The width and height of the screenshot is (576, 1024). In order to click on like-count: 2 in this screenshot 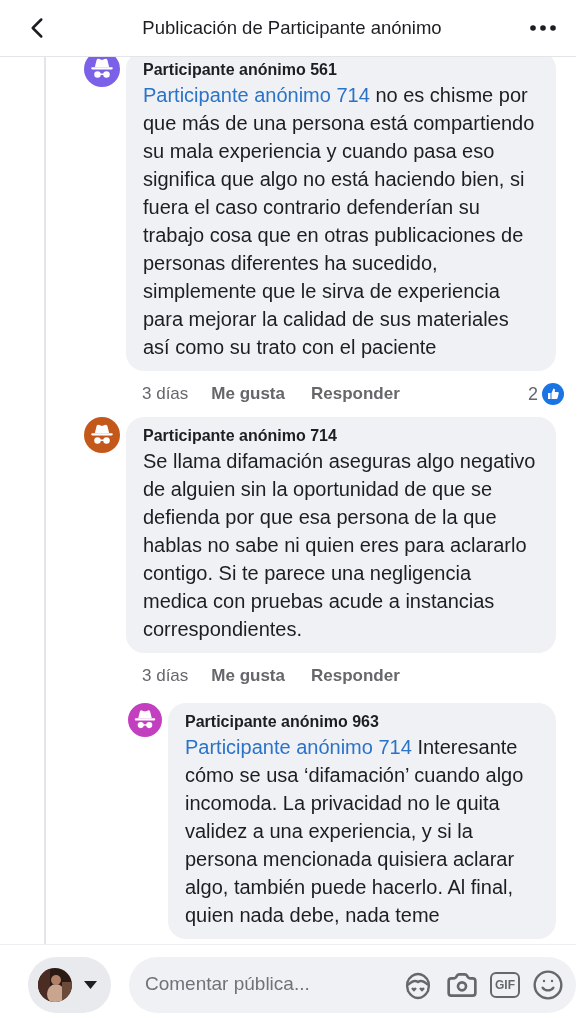, I will do `click(533, 394)`.